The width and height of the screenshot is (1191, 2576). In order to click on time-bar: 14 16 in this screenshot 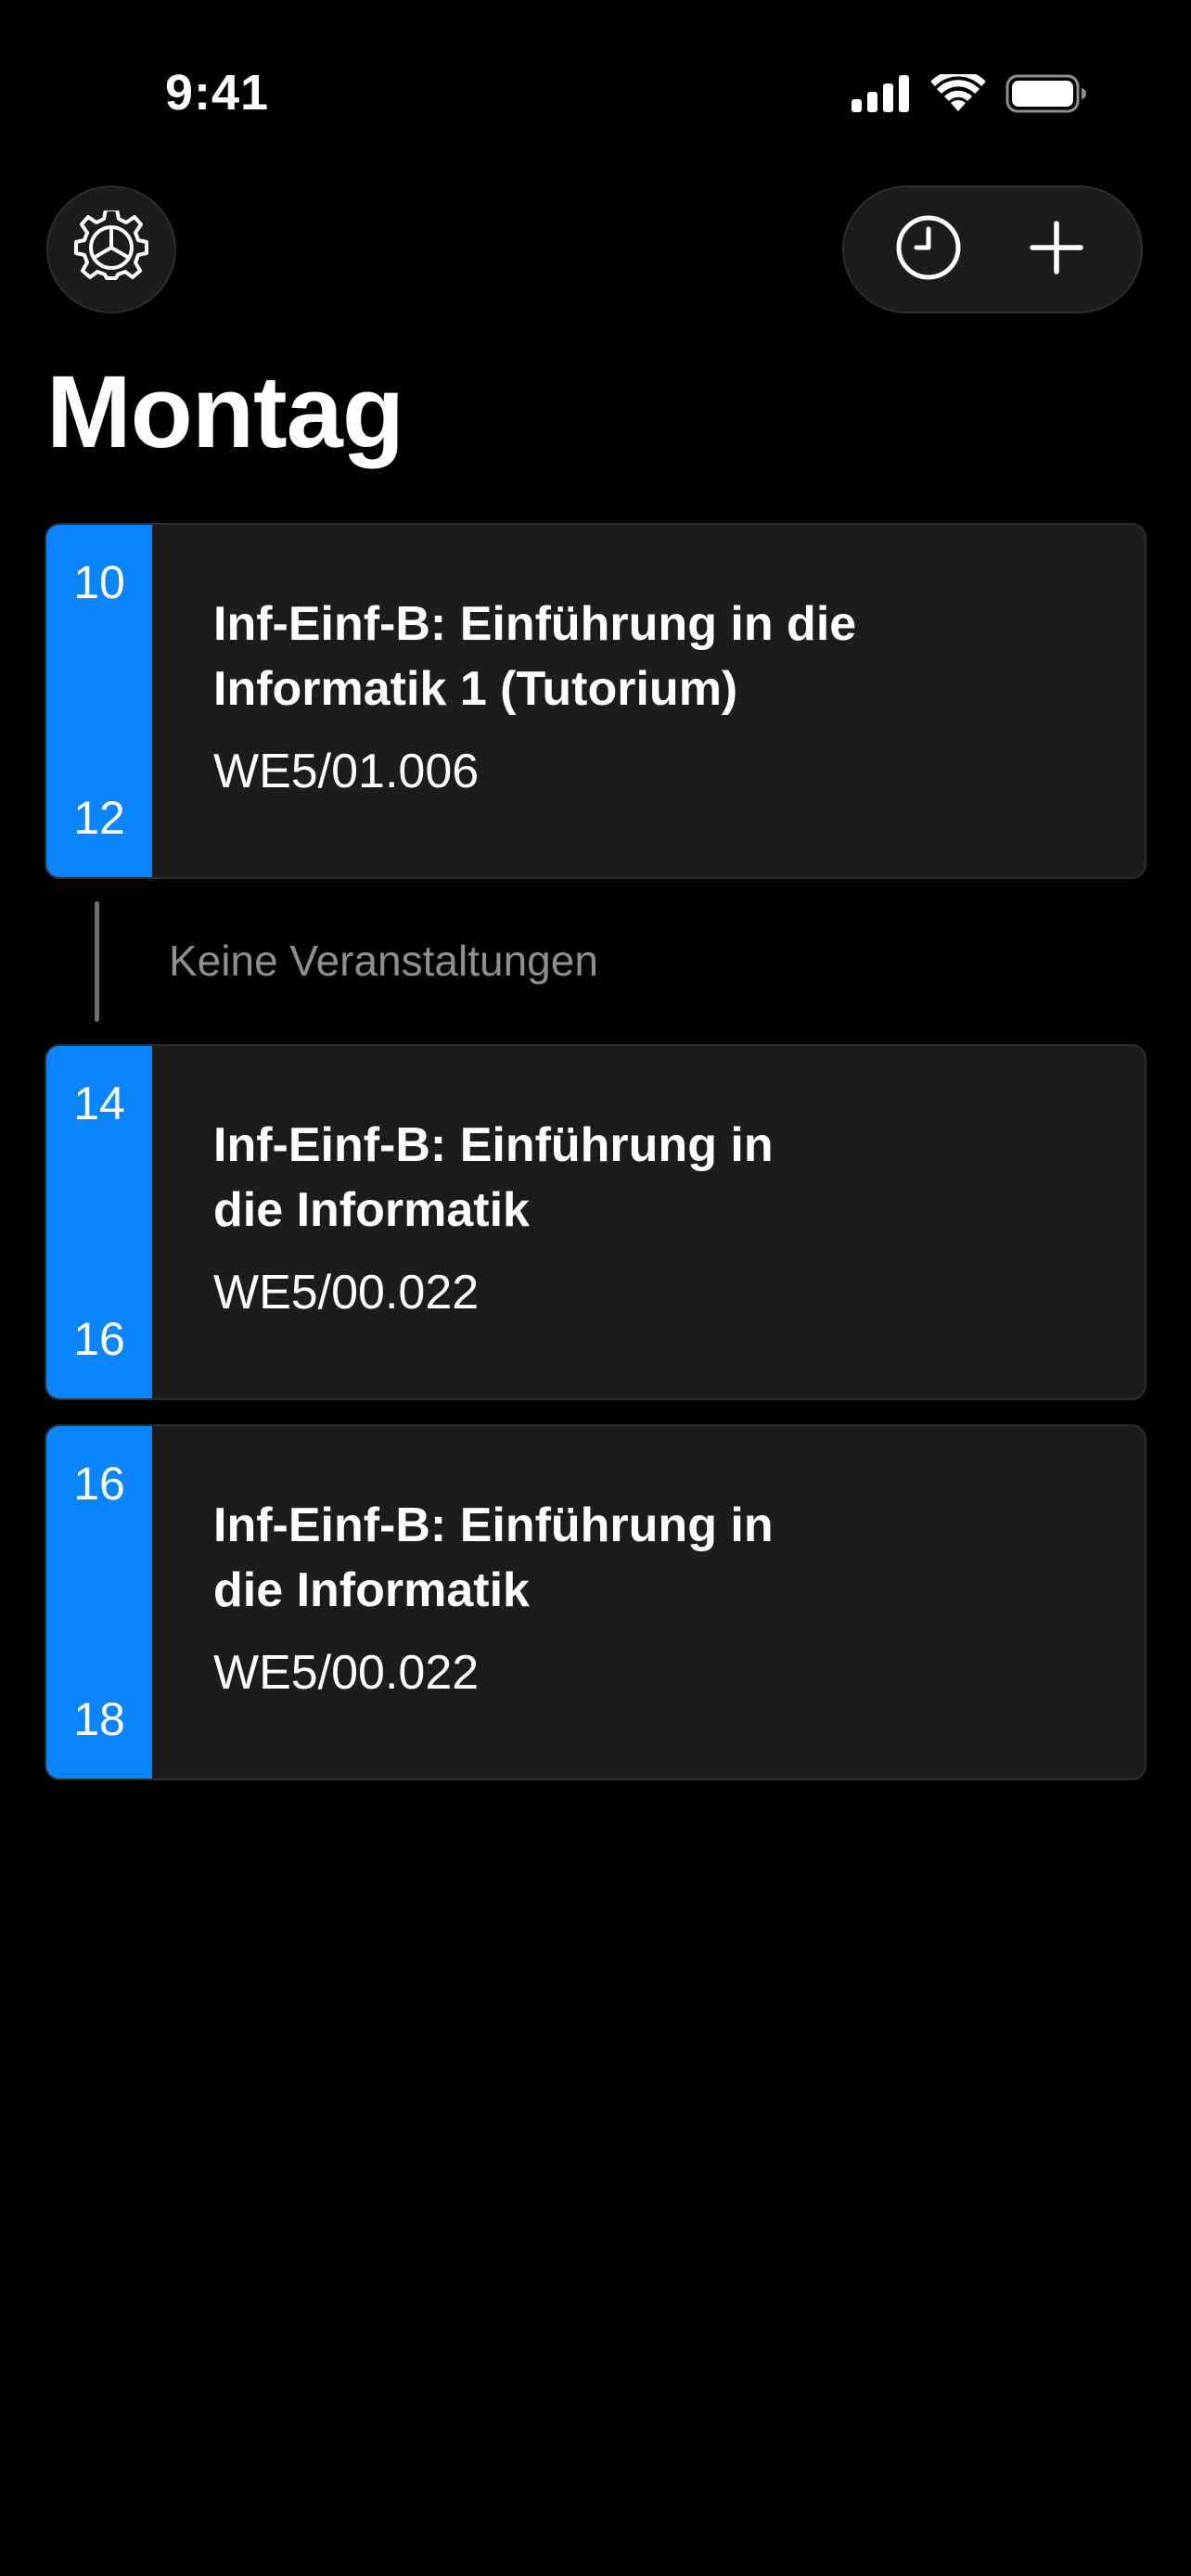, I will do `click(99, 1222)`.